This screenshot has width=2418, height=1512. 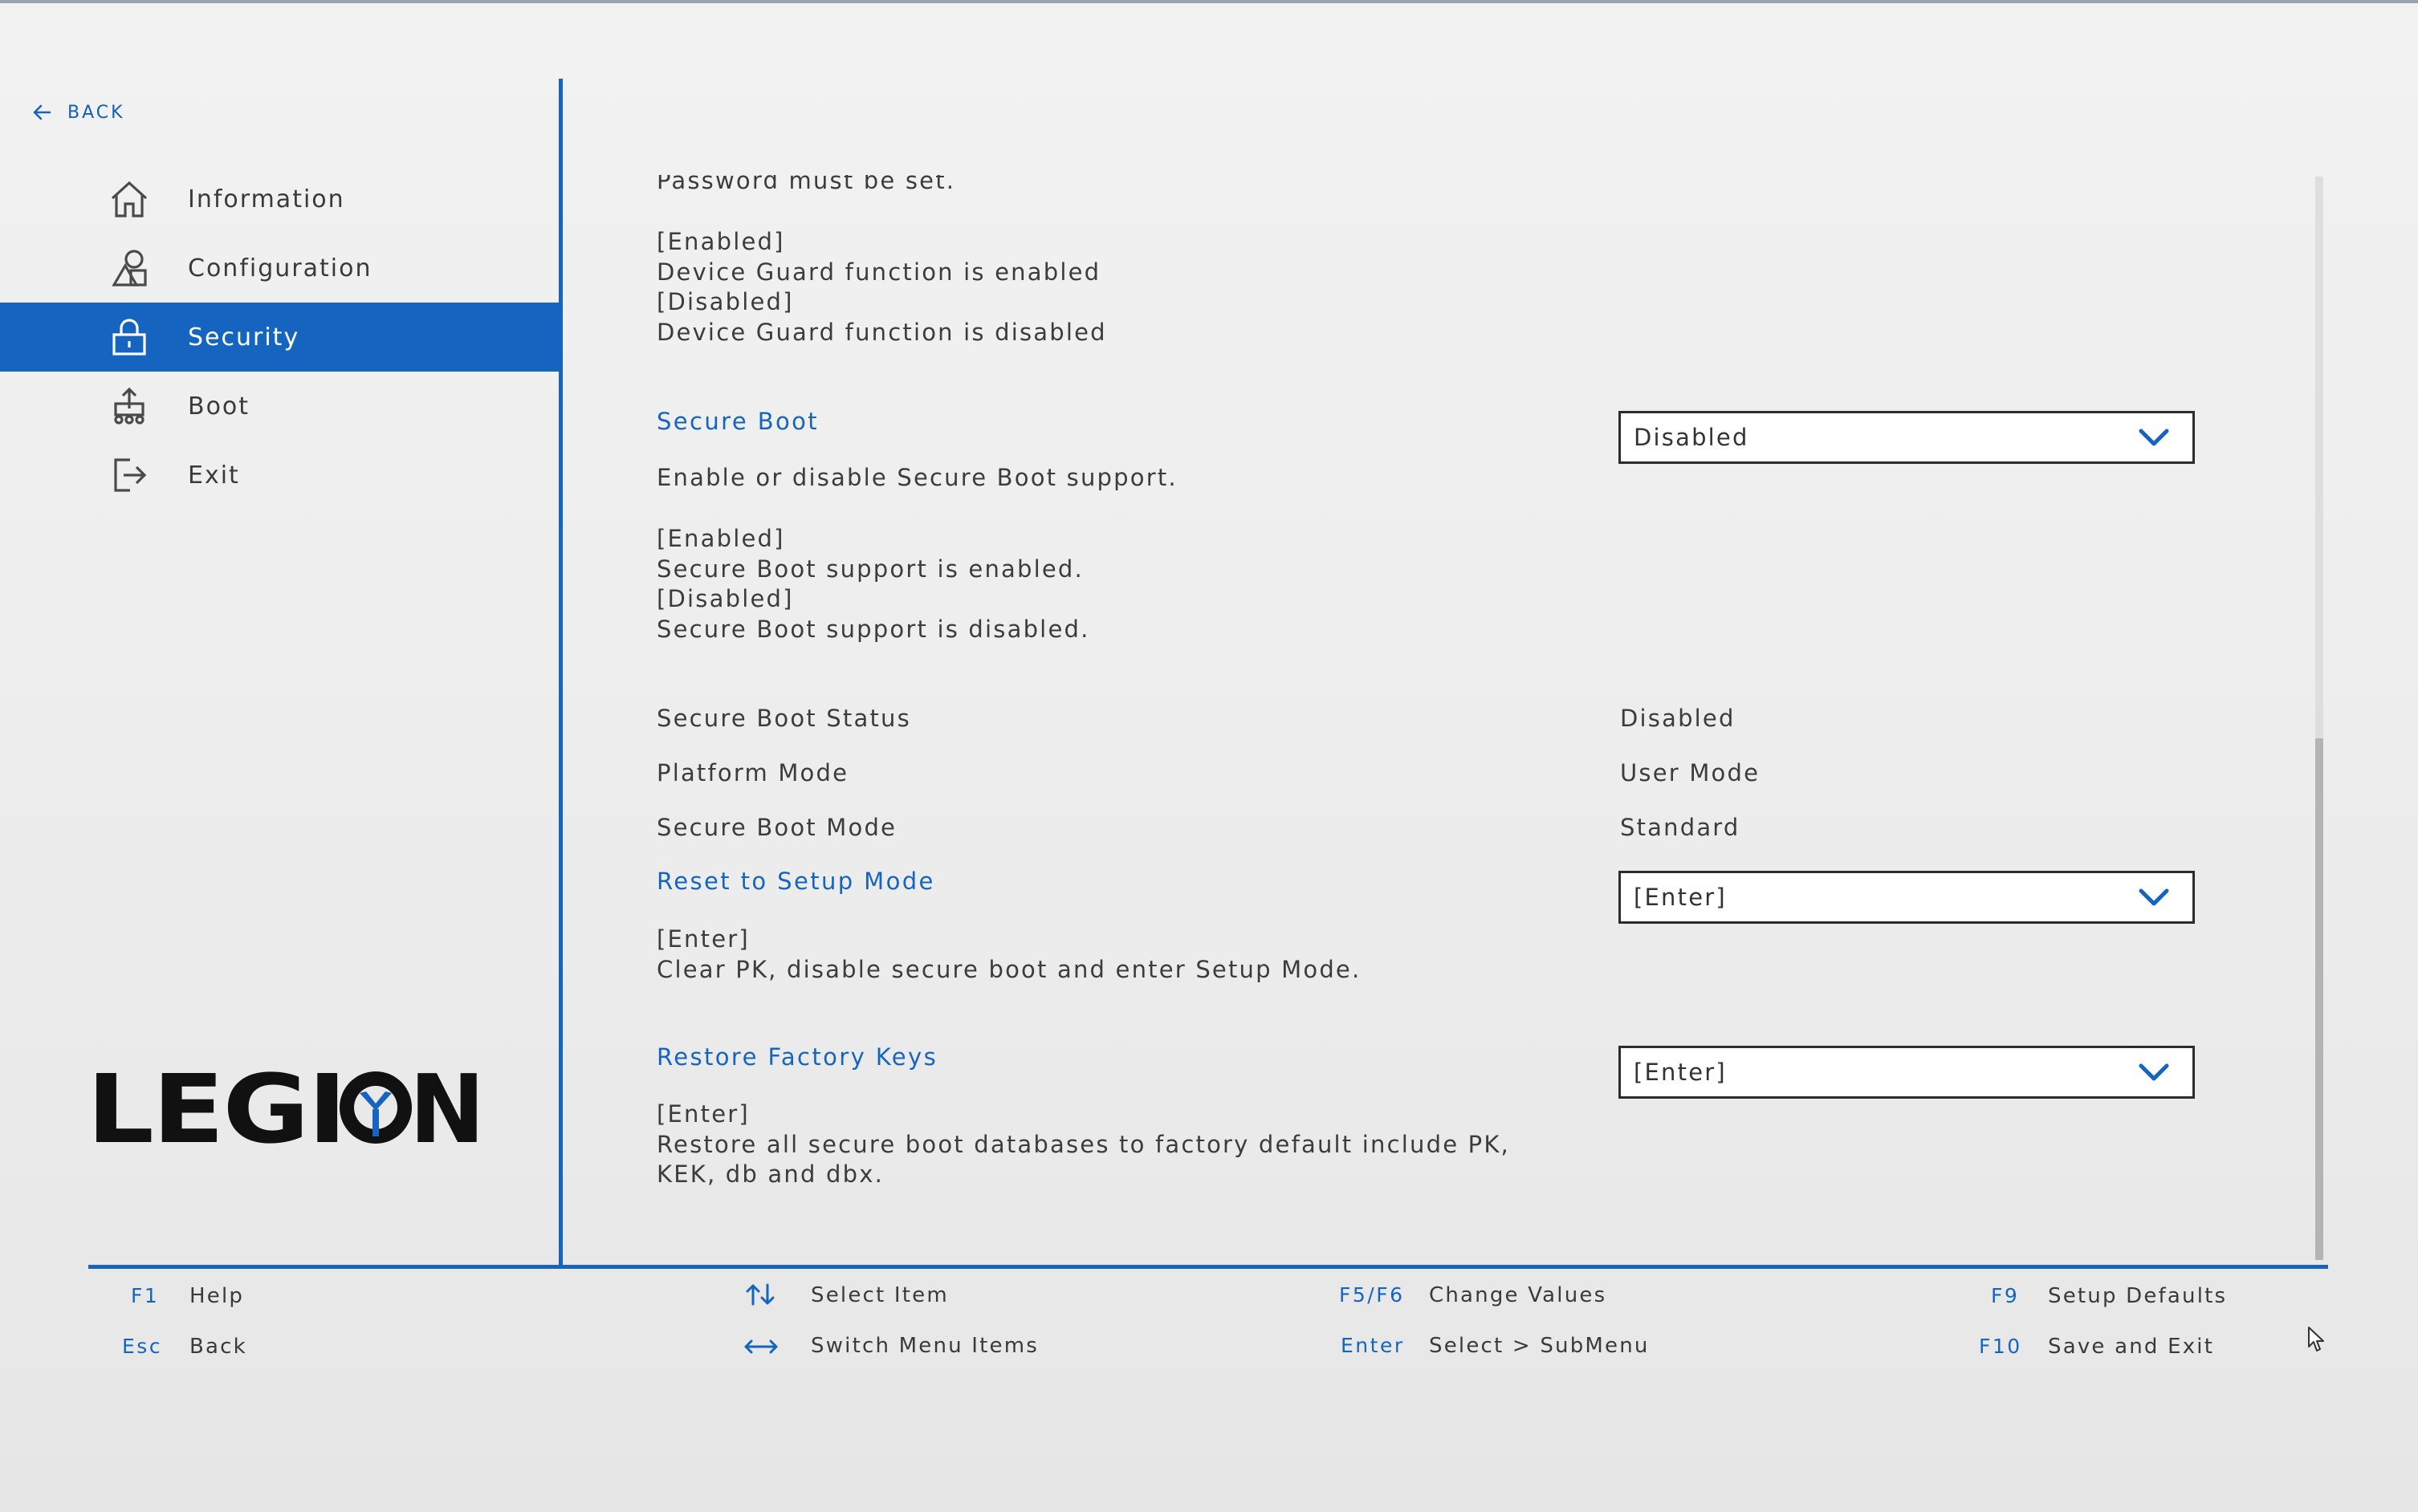 What do you see at coordinates (1539, 1346) in the screenshot?
I see `enter-description: Select > SubMenu` at bounding box center [1539, 1346].